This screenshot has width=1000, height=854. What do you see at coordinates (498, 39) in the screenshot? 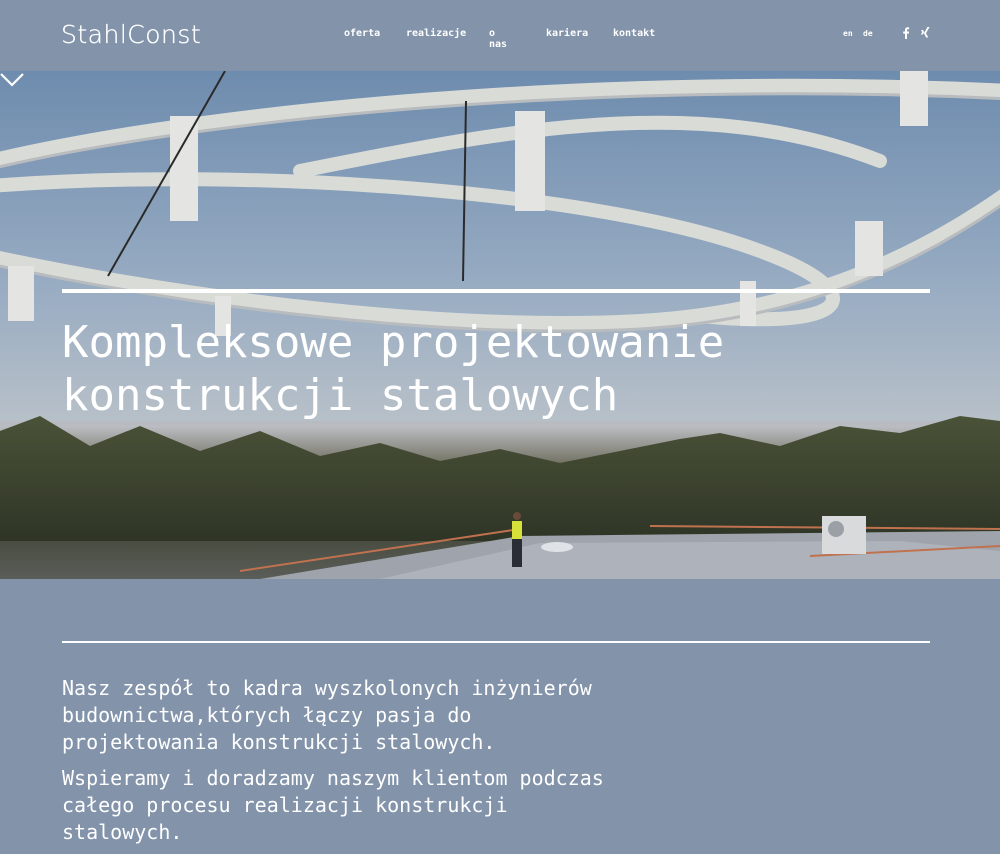
I see `nav-item-o-nas: o nas` at bounding box center [498, 39].